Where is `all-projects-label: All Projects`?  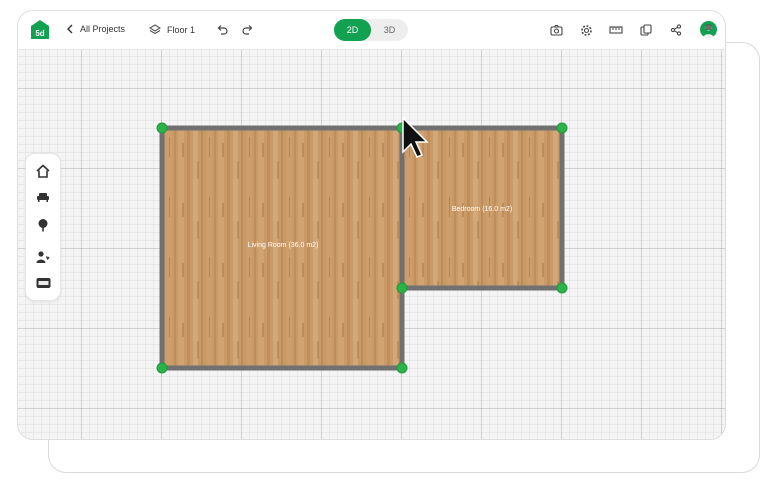
all-projects-label: All Projects is located at coordinates (103, 29).